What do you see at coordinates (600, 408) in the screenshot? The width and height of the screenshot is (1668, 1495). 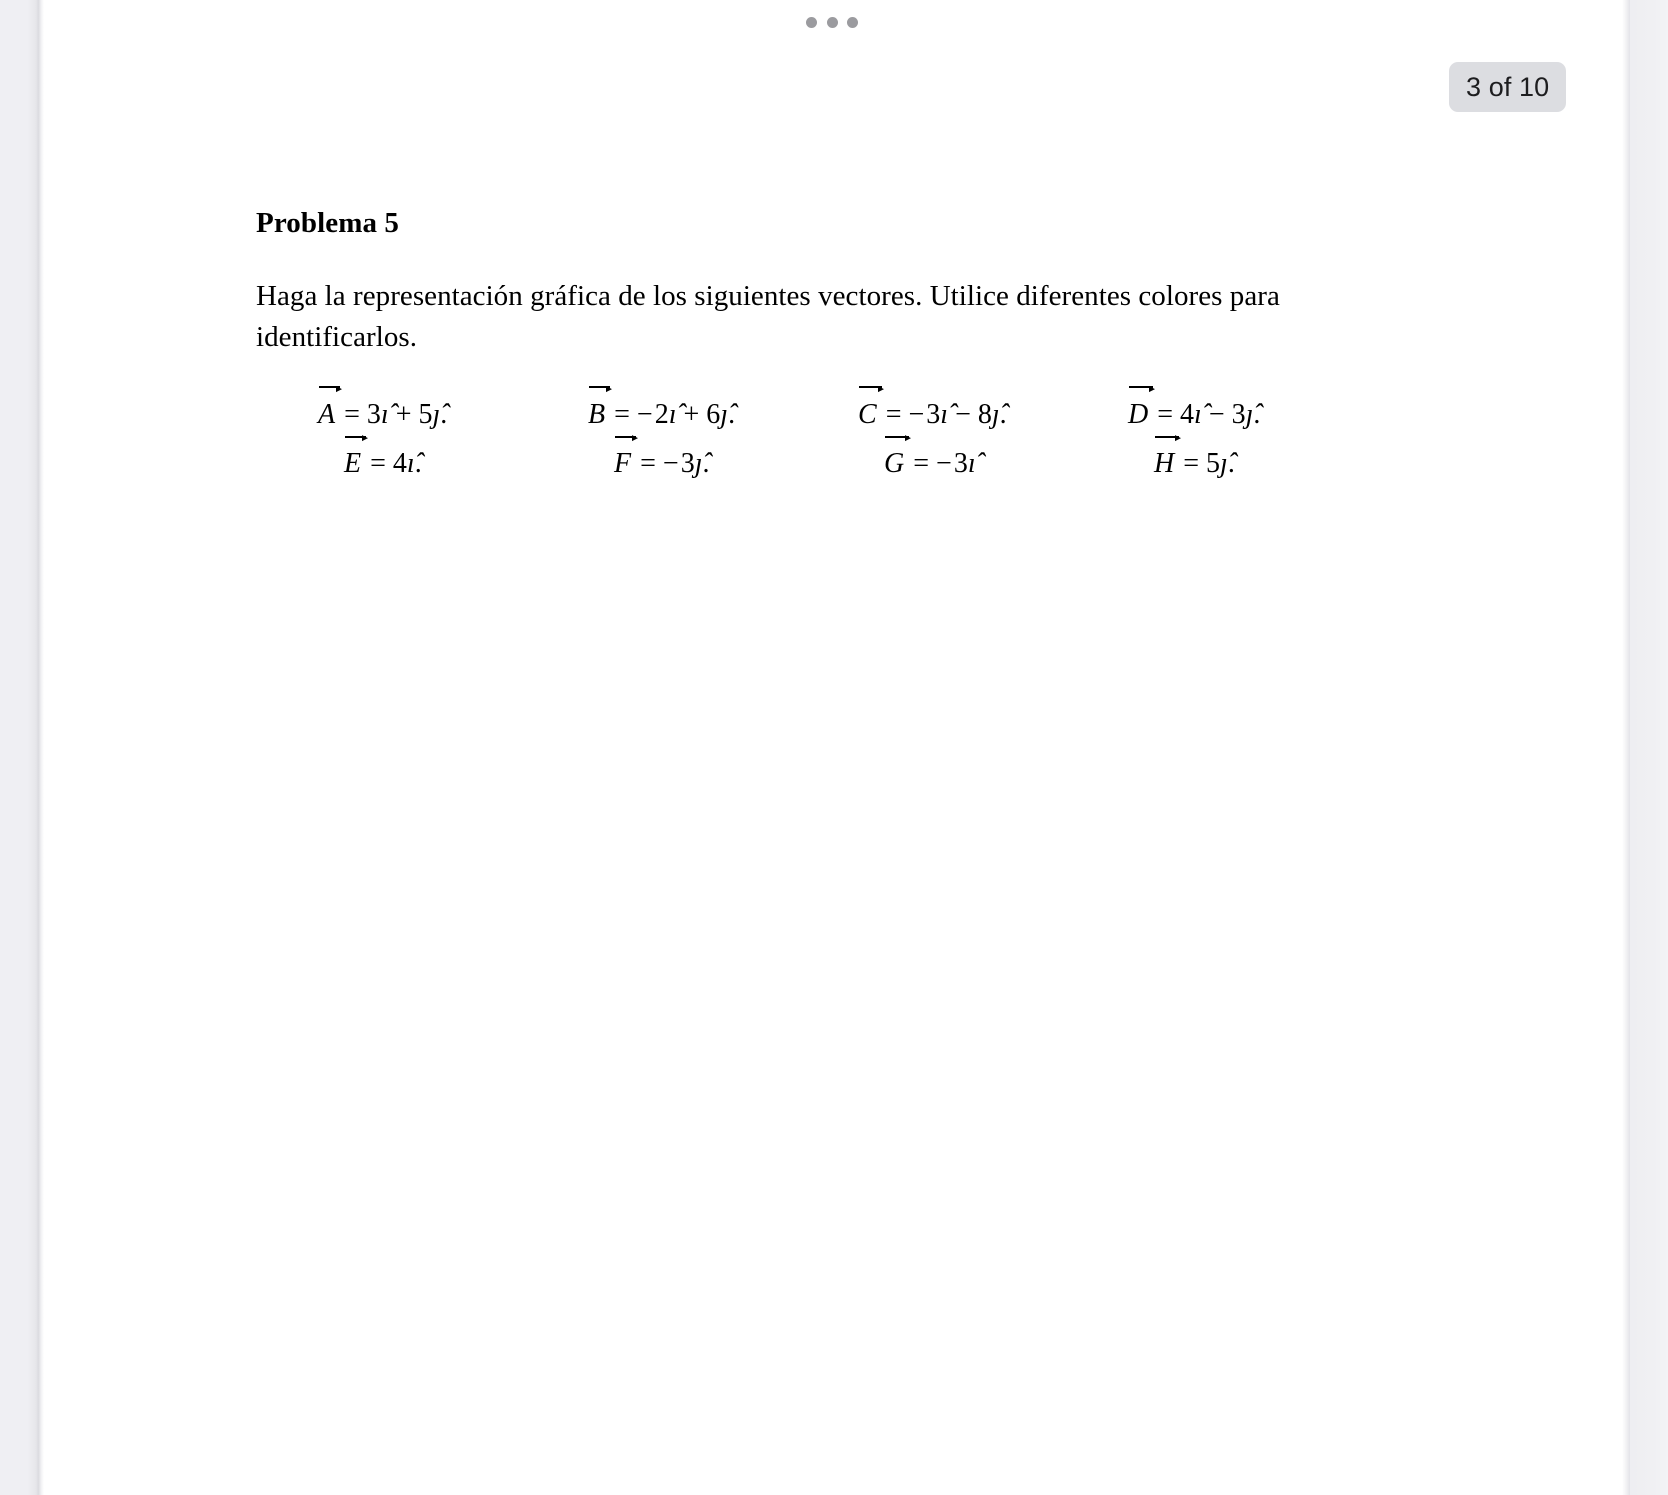 I see `vector-symbol: B` at bounding box center [600, 408].